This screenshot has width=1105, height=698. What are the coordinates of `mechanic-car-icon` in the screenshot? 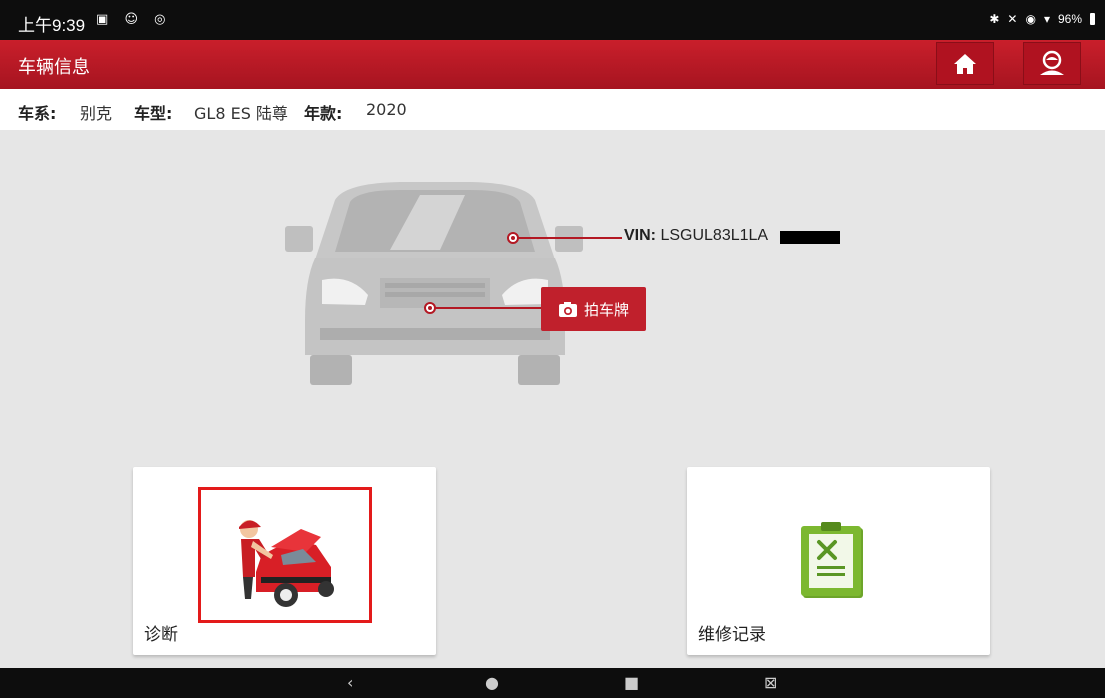 It's located at (286, 563).